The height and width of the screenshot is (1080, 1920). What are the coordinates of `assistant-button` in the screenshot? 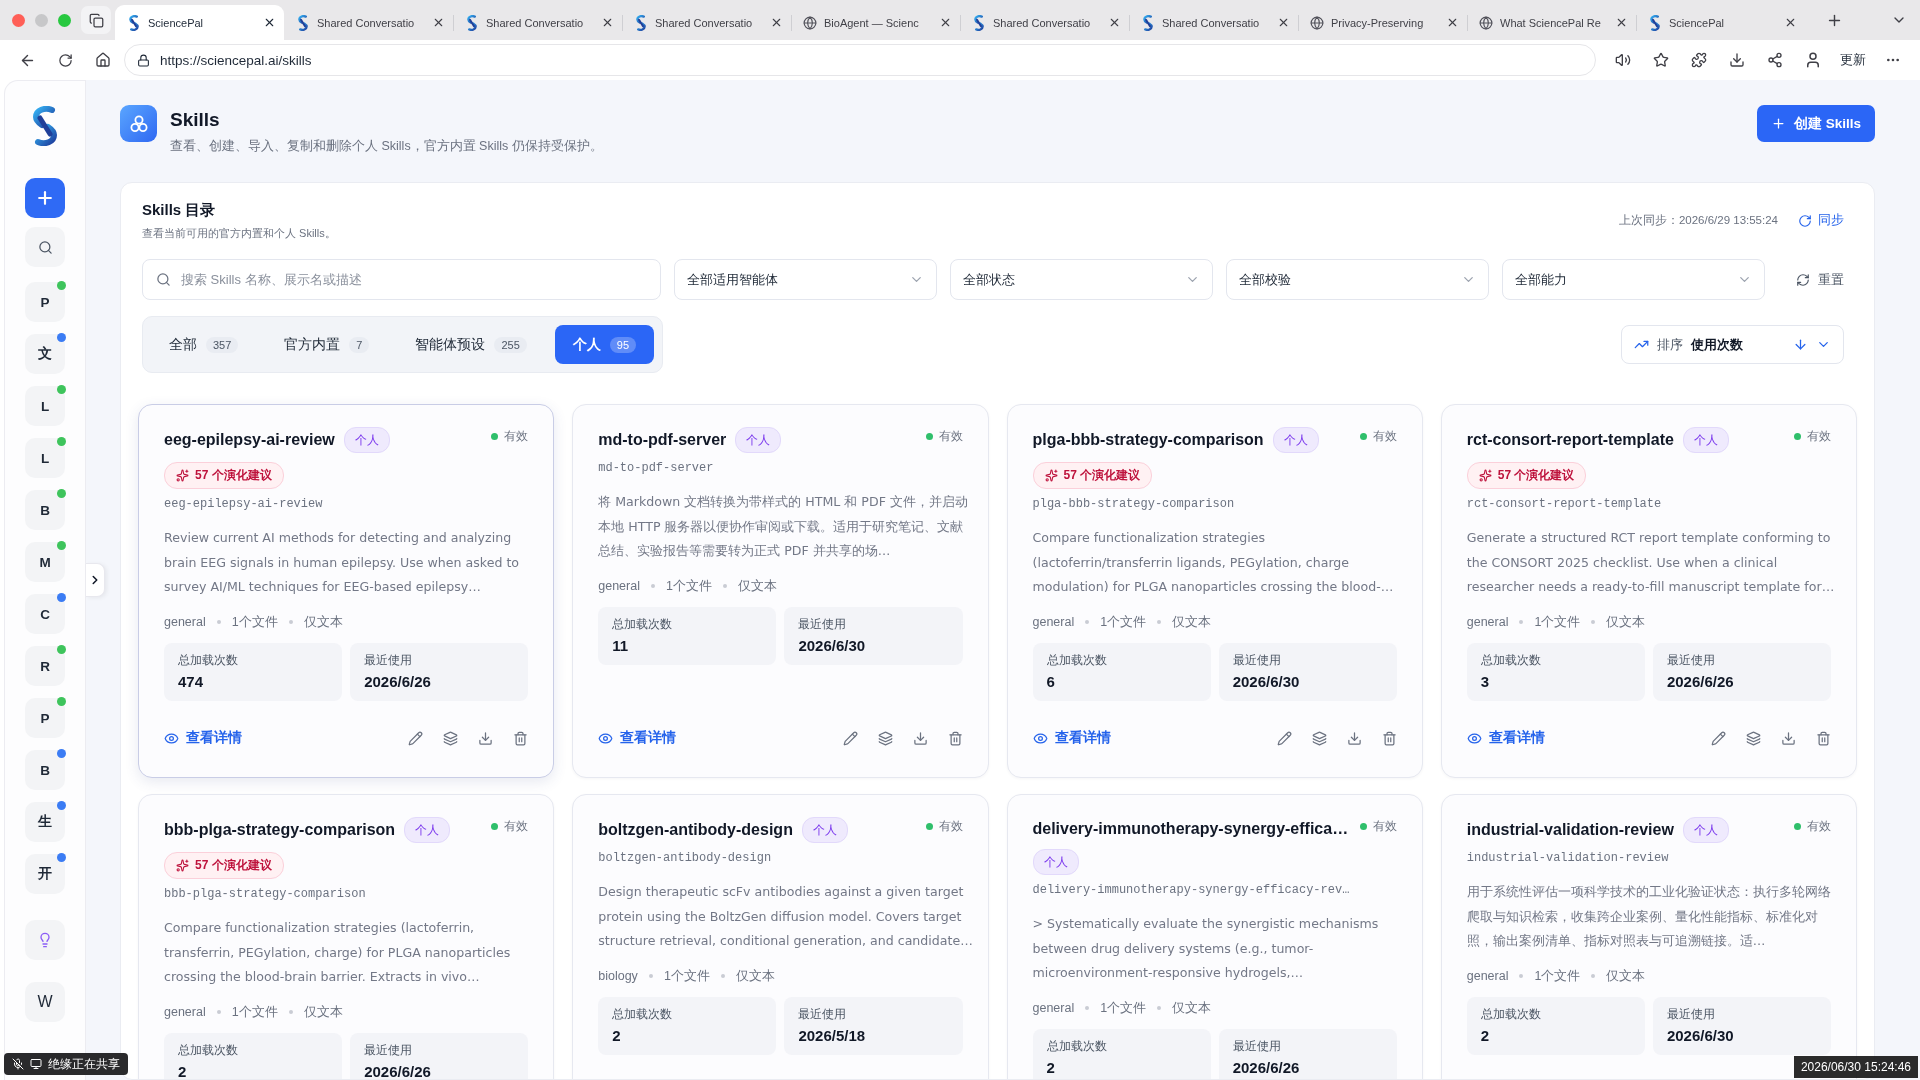 It's located at (45, 940).